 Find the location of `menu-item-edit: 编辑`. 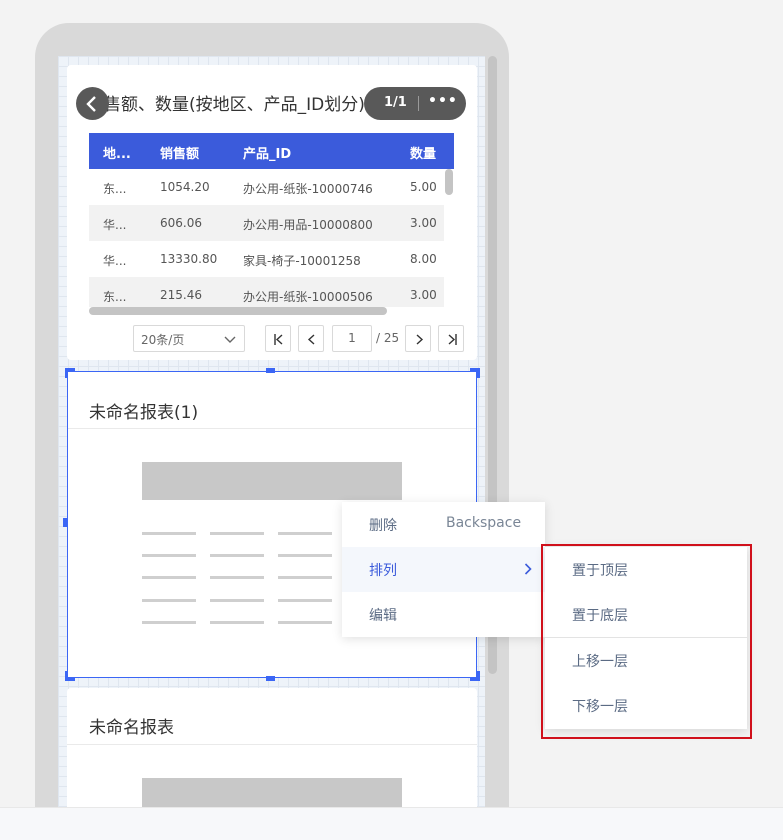

menu-item-edit: 编辑 is located at coordinates (443, 614).